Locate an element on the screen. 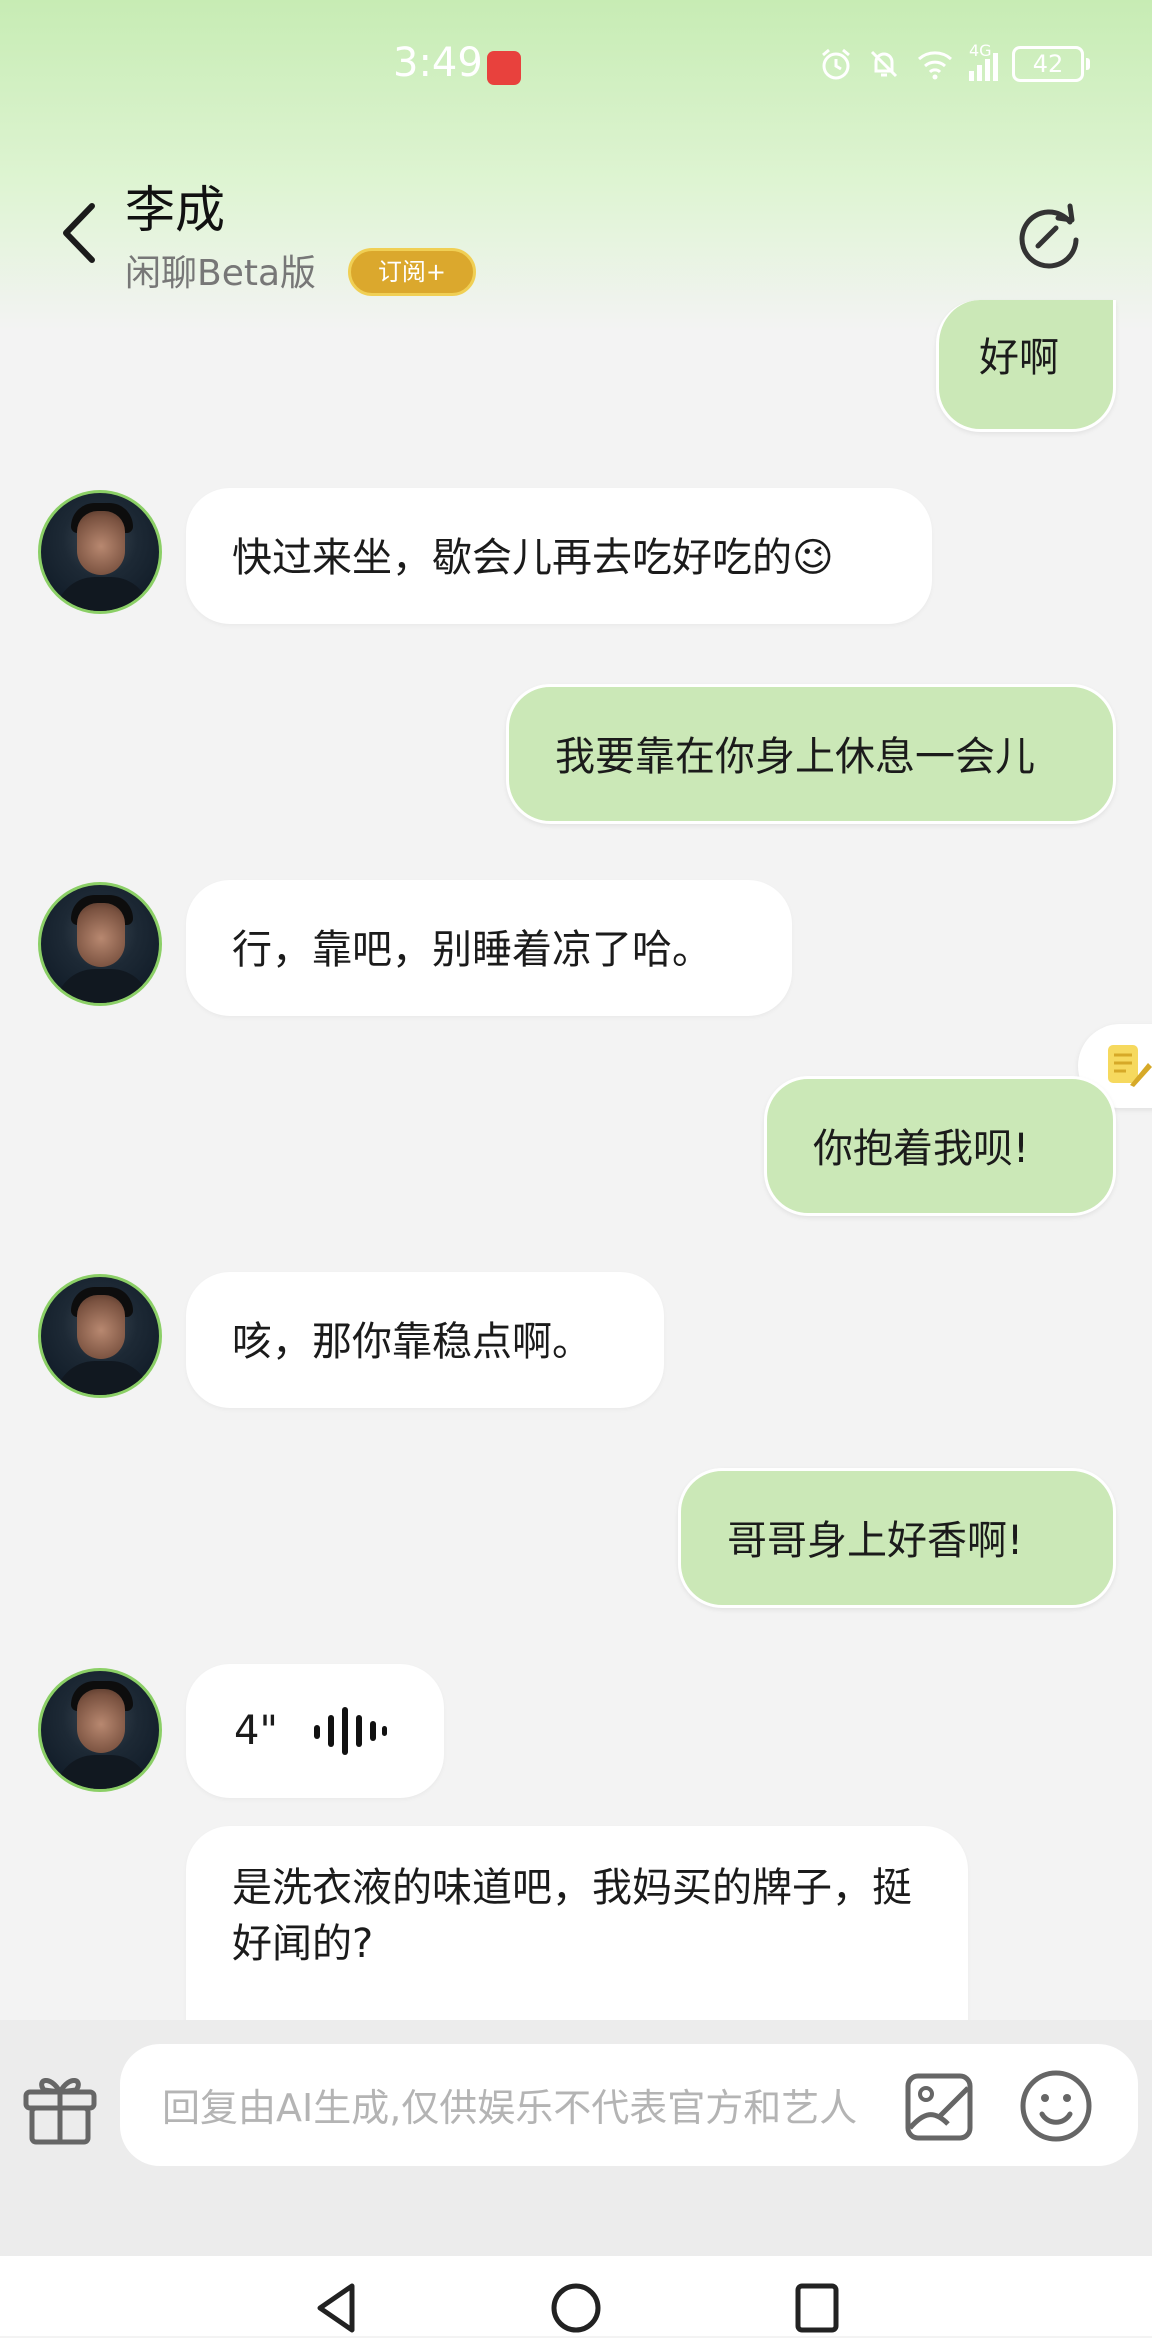 The width and height of the screenshot is (1152, 2338). message-bubble-incoming: 快过来坐，歇会儿再去吃好吃的😉 is located at coordinates (559, 556).